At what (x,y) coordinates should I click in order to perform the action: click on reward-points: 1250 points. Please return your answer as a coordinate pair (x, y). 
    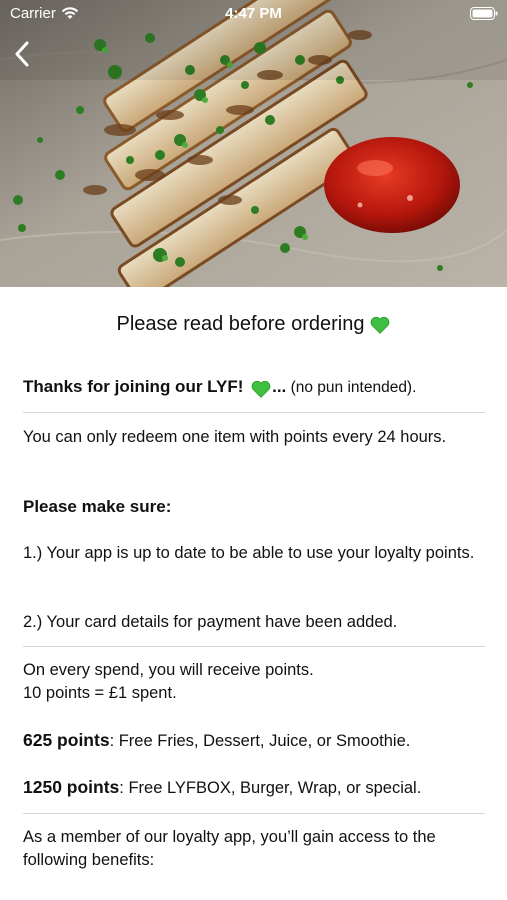
    Looking at the image, I should click on (71, 787).